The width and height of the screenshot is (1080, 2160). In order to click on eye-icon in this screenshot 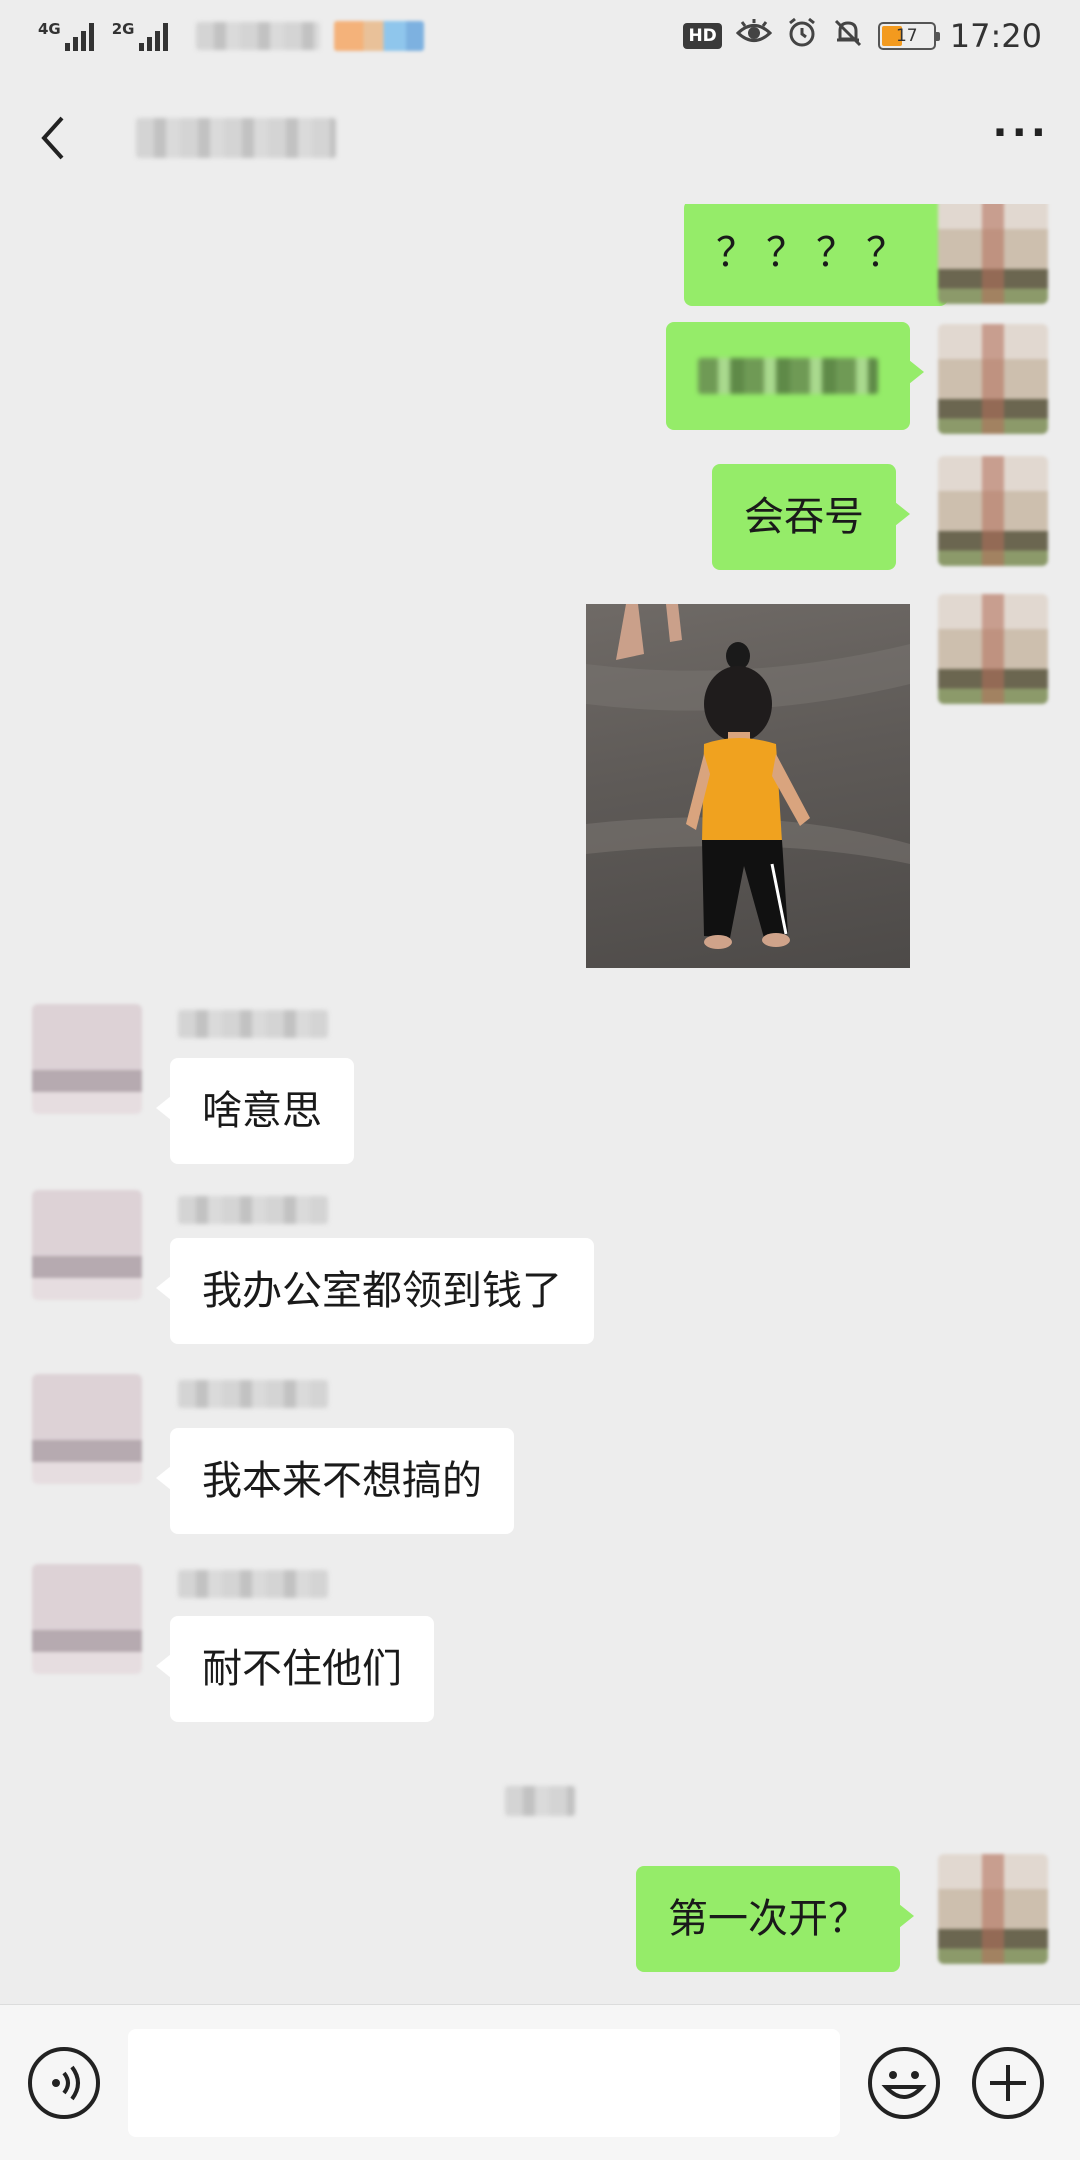, I will do `click(753, 36)`.